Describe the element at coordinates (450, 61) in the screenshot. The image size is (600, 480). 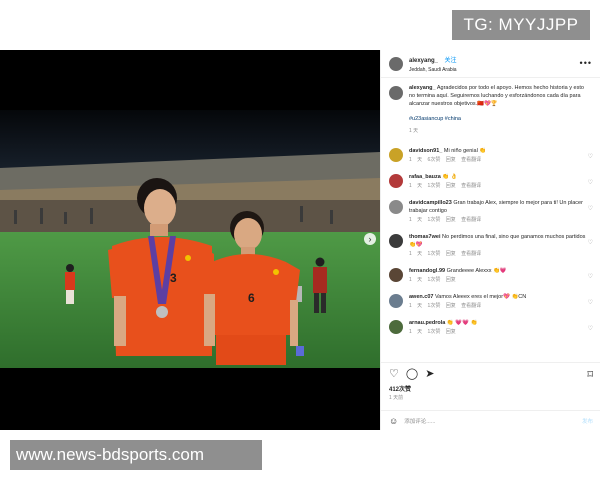
I see `follow-button: 关注` at that location.